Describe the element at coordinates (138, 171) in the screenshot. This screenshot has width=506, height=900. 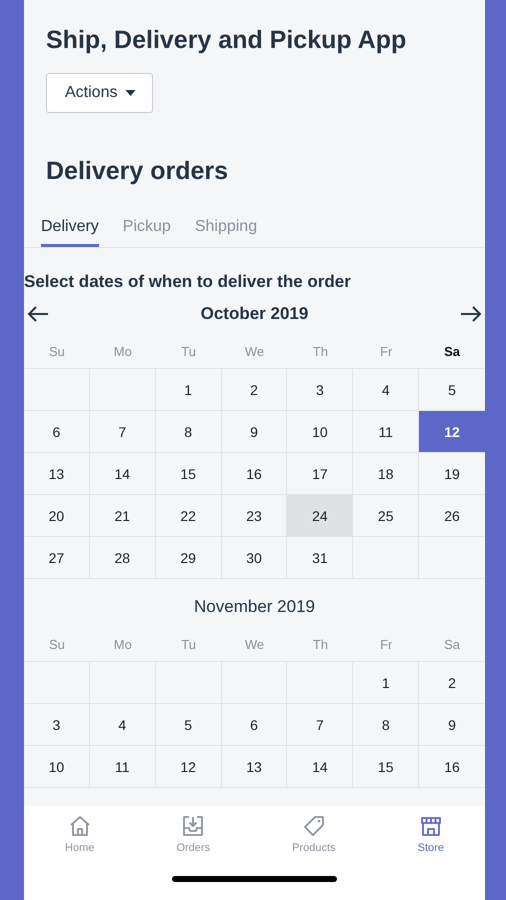
I see `section-title: Delivery orders` at that location.